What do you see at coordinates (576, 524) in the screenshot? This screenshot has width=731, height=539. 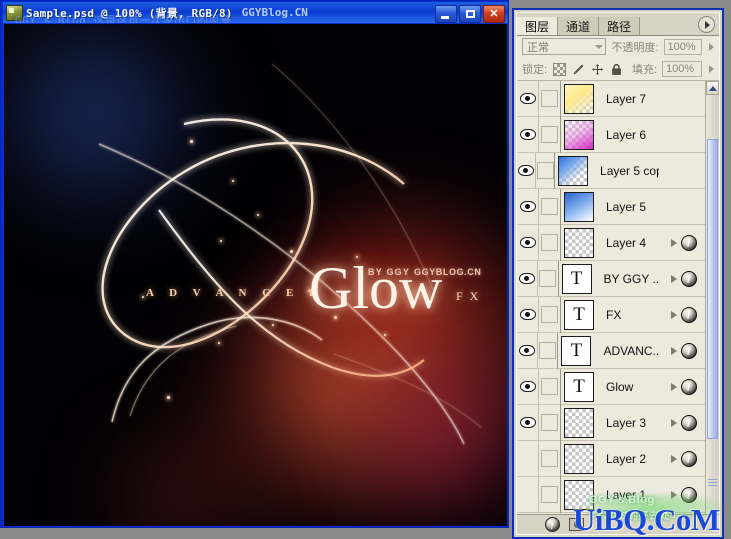 I see `add-layer-mask-button` at bounding box center [576, 524].